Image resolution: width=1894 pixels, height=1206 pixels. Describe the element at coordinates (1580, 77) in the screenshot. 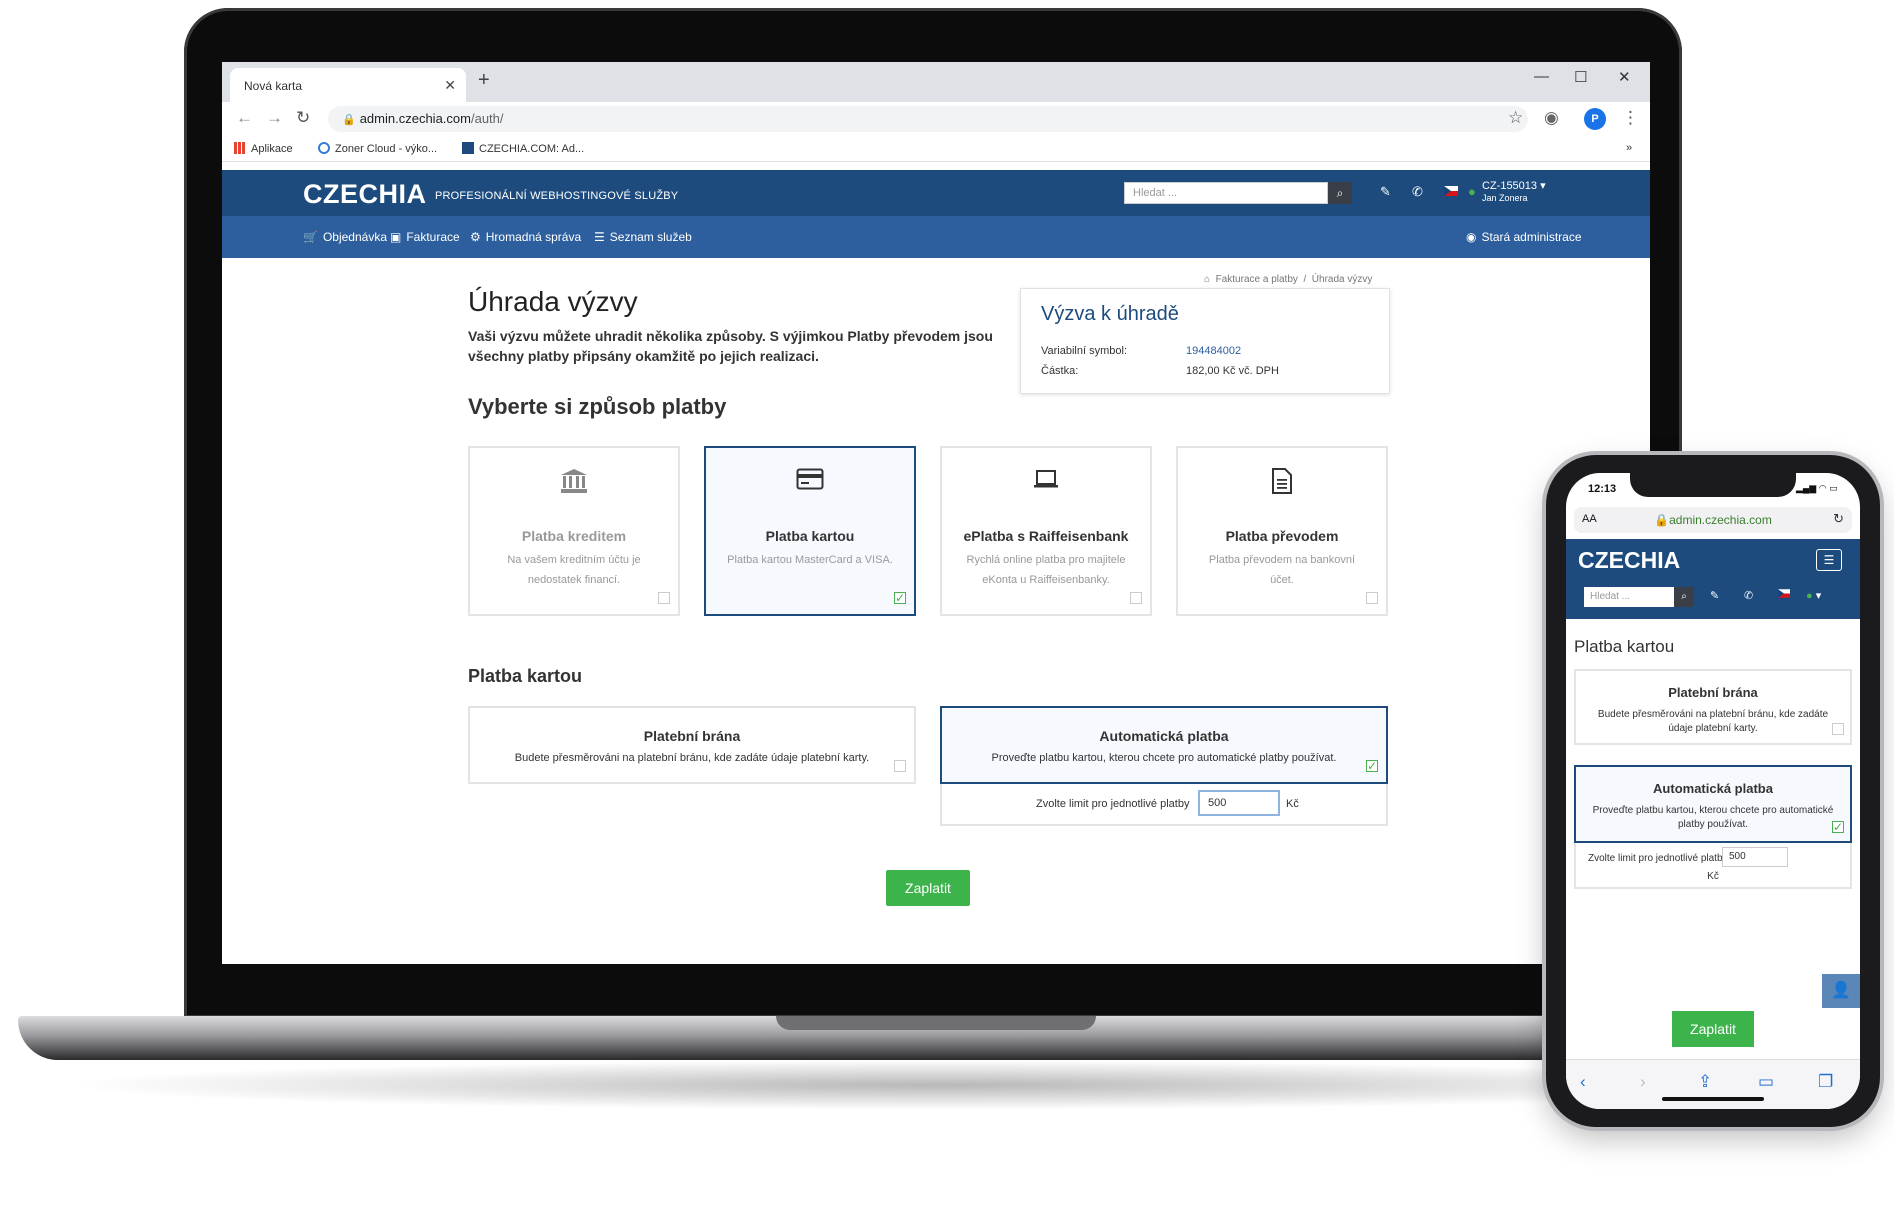

I see `maximize-icon: ☐` at that location.